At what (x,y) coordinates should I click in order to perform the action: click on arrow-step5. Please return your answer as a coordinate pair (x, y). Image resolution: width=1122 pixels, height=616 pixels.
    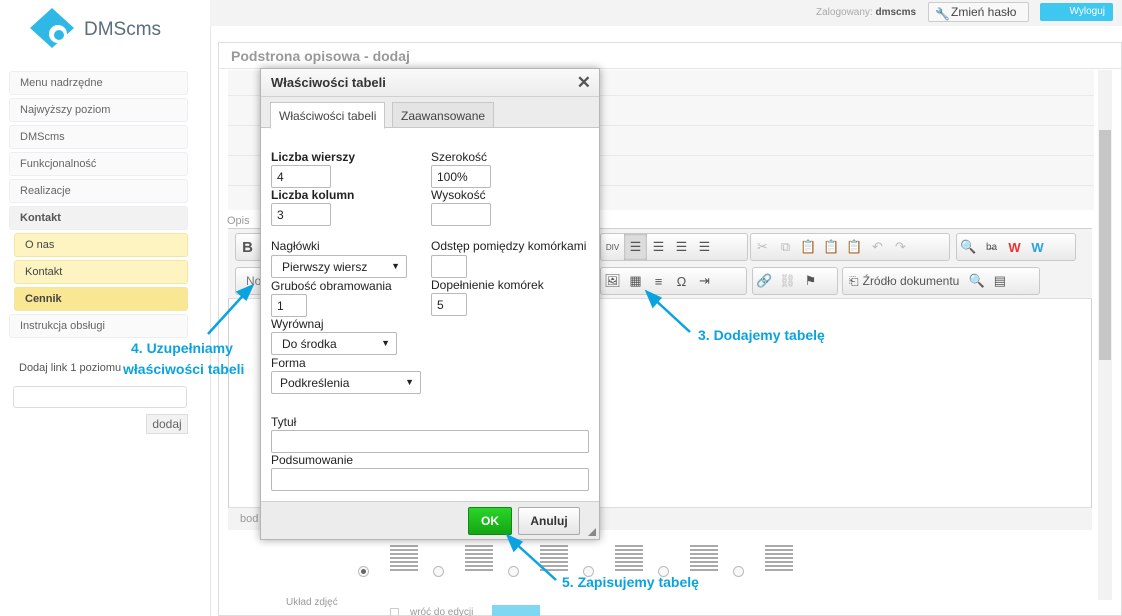
    Looking at the image, I should click on (534, 560).